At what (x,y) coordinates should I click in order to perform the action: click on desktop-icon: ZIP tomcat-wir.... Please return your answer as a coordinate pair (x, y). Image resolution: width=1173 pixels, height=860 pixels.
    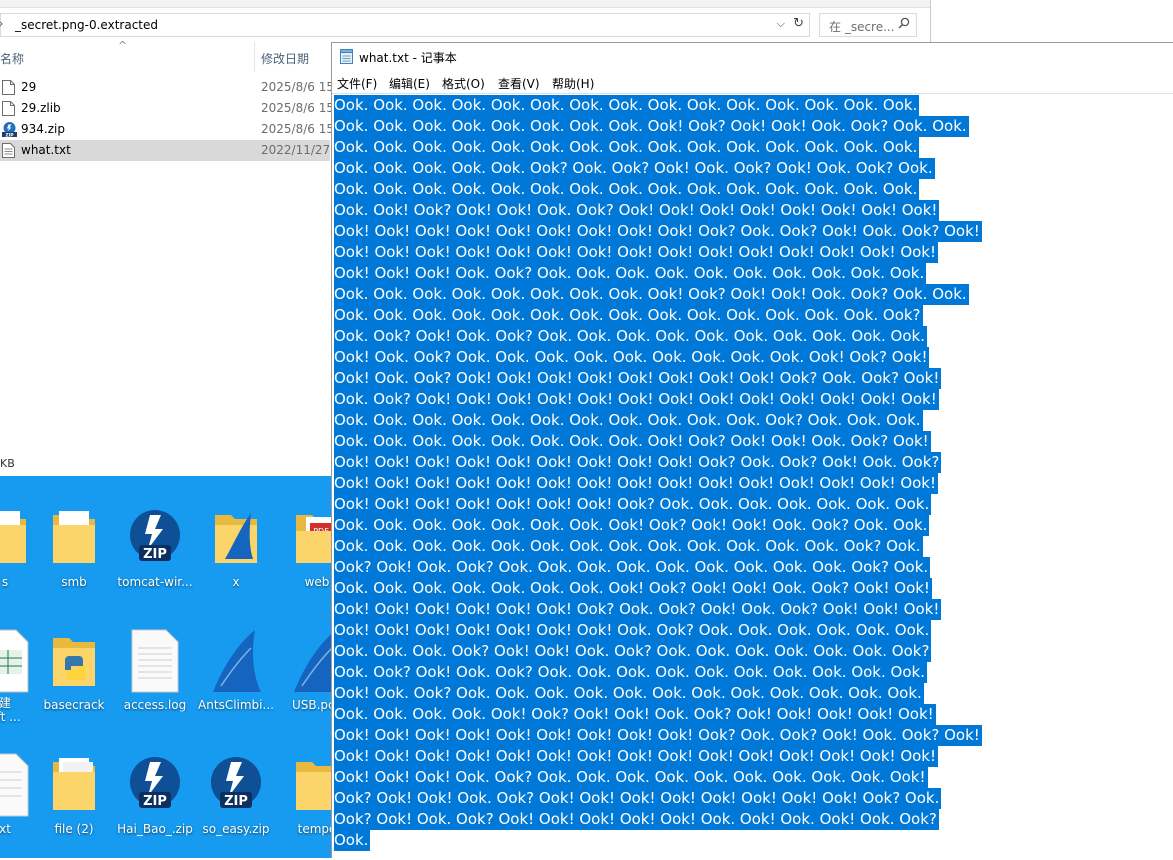
    Looking at the image, I should click on (155, 555).